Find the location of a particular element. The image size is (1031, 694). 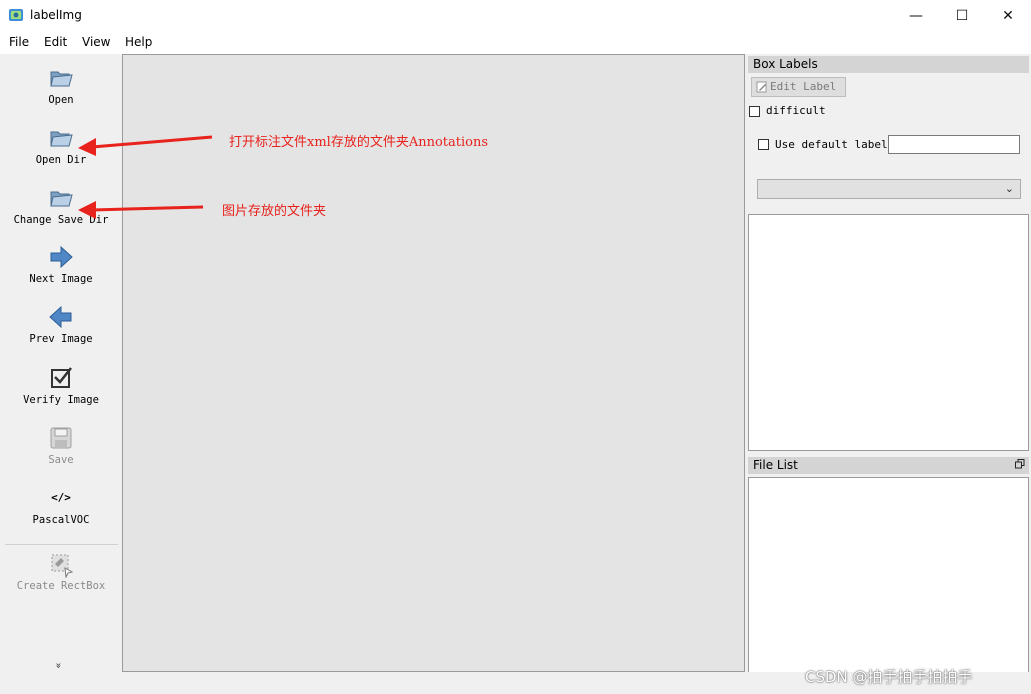

change-save-dir-button: Change Save Dir is located at coordinates (61, 205).